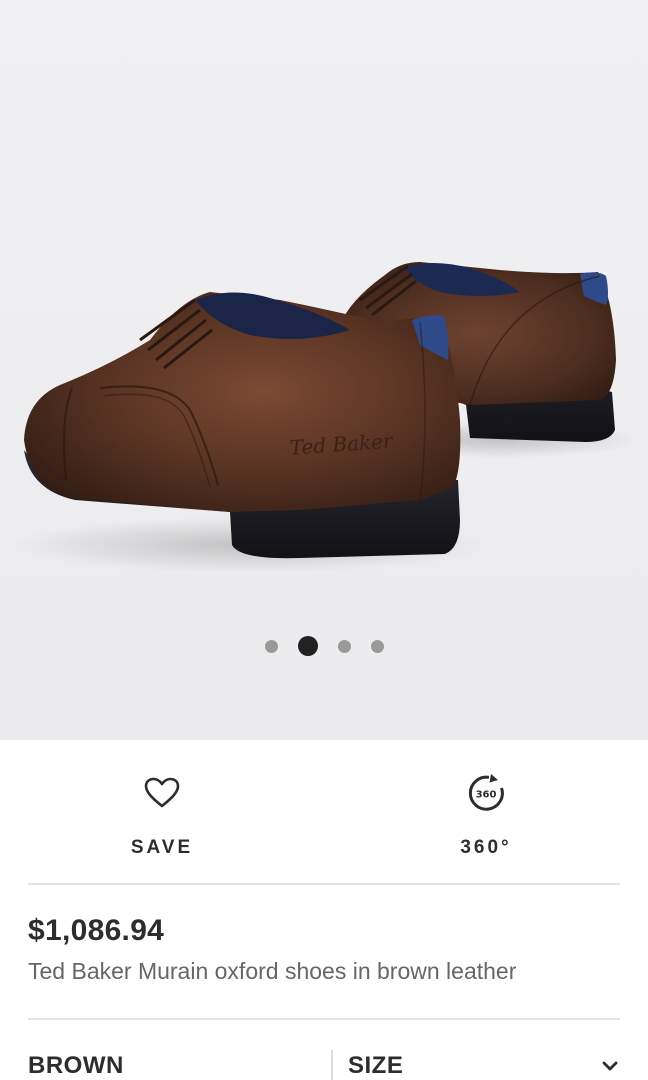 The width and height of the screenshot is (648, 1080). I want to click on rotate-360-icon: 360, so click(486, 793).